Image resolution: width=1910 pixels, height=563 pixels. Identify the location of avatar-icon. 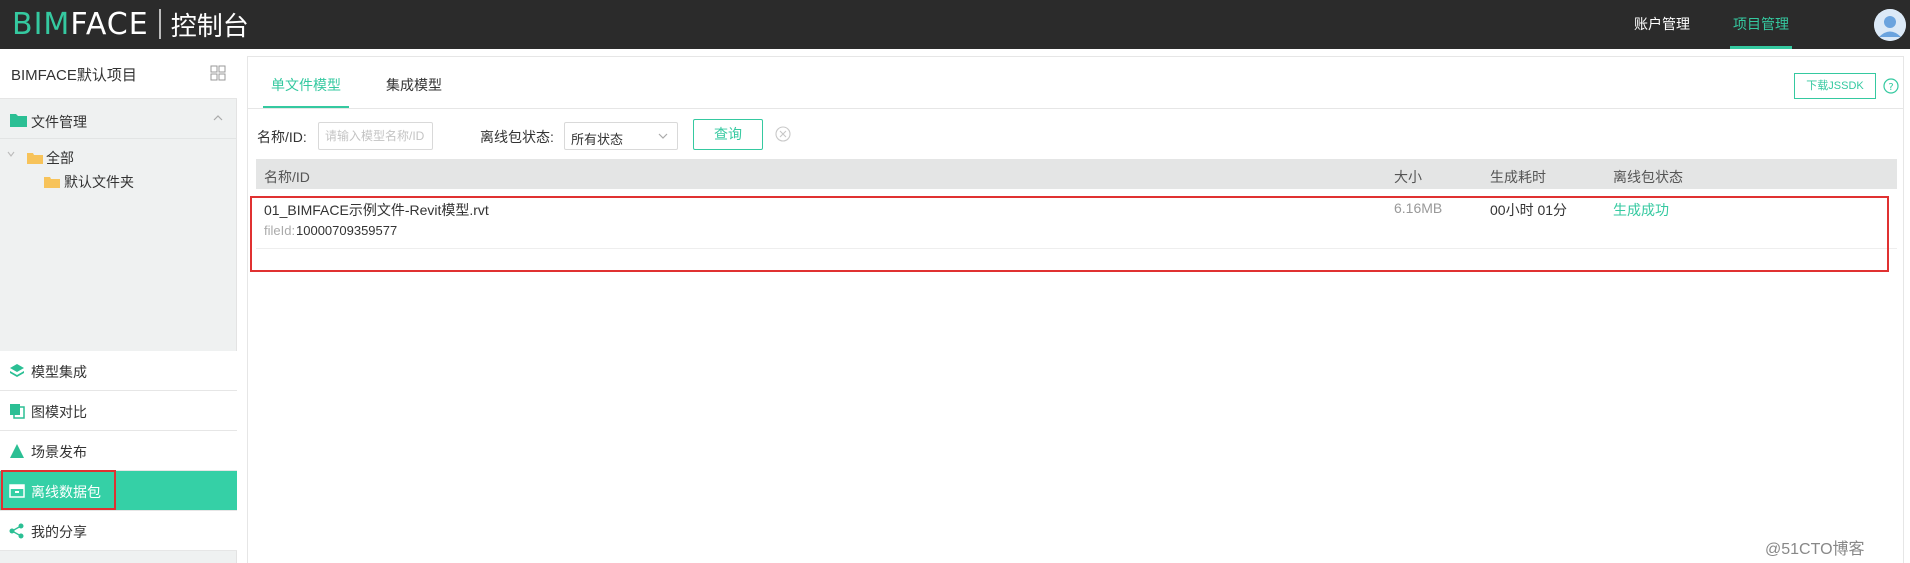
(1890, 25).